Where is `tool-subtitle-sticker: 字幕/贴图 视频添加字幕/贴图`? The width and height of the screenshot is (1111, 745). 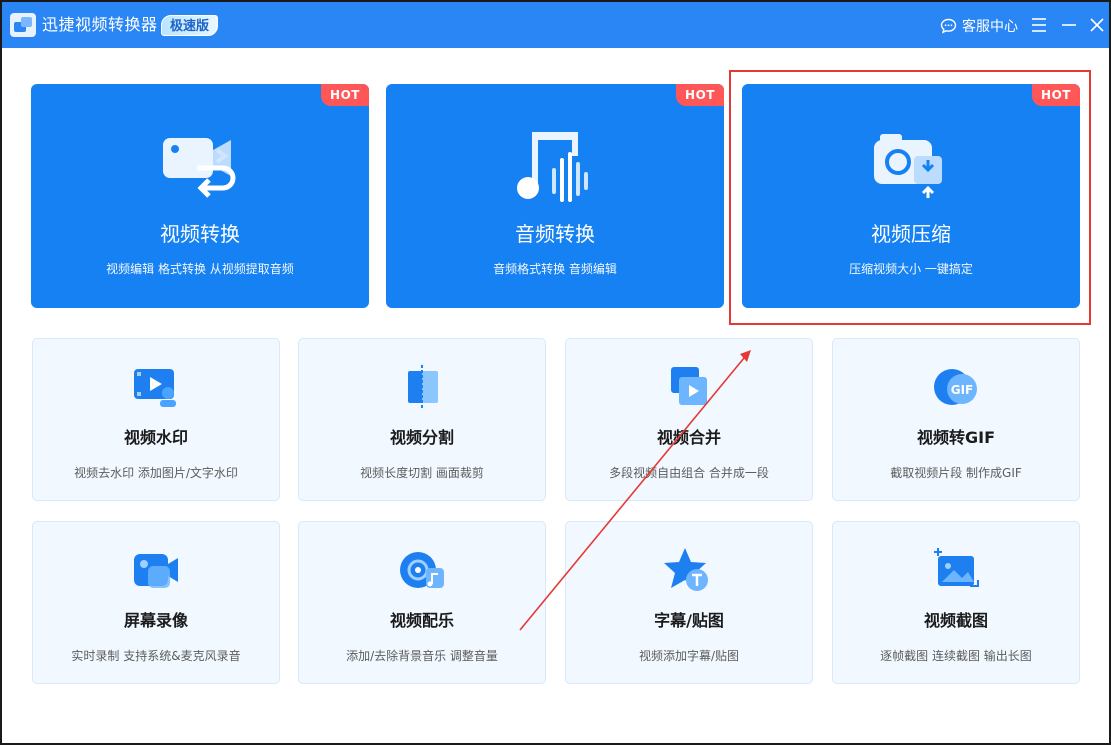 tool-subtitle-sticker: 字幕/贴图 视频添加字幕/贴图 is located at coordinates (689, 602).